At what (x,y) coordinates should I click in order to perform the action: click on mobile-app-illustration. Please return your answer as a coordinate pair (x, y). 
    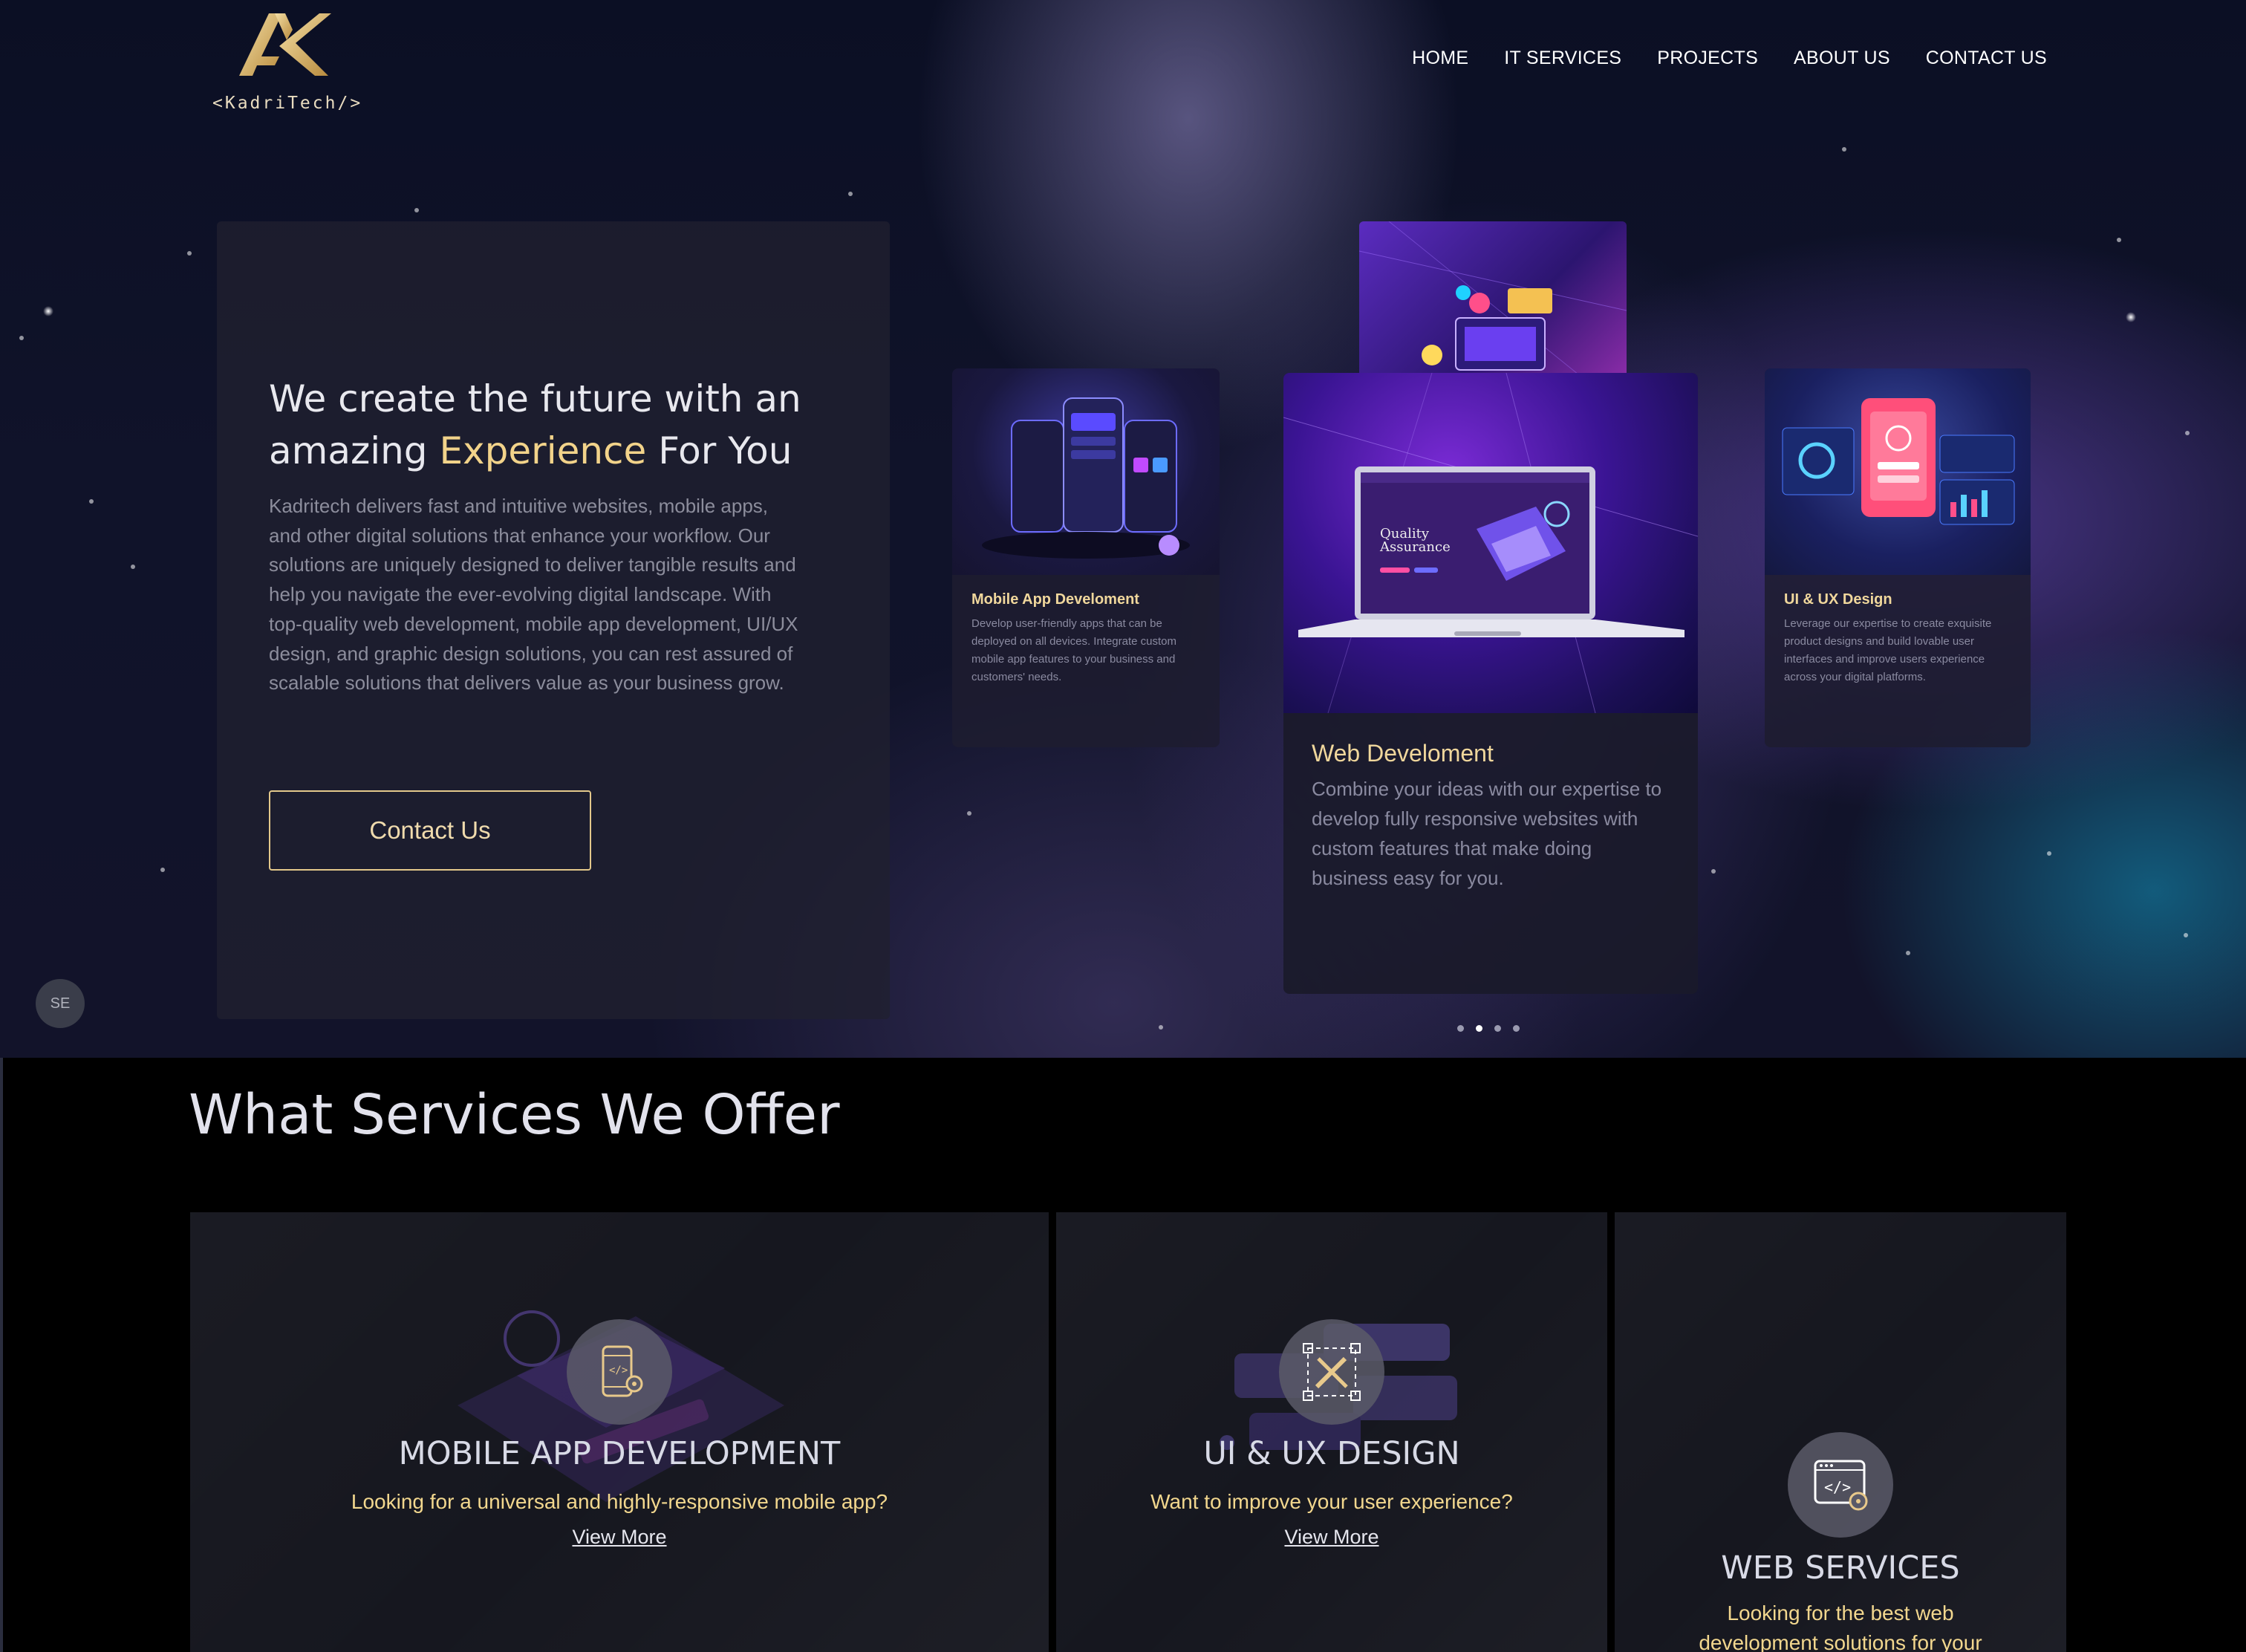
    Looking at the image, I should click on (1086, 472).